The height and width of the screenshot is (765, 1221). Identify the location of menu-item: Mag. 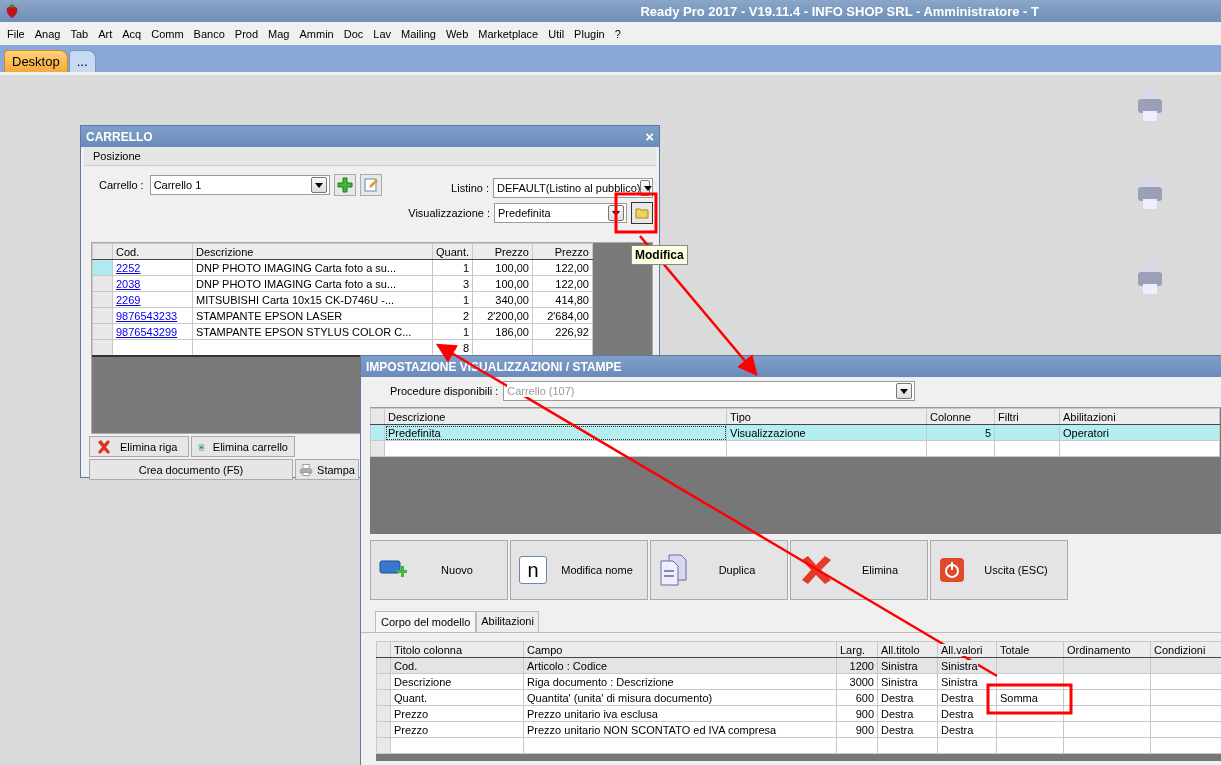
(279, 33).